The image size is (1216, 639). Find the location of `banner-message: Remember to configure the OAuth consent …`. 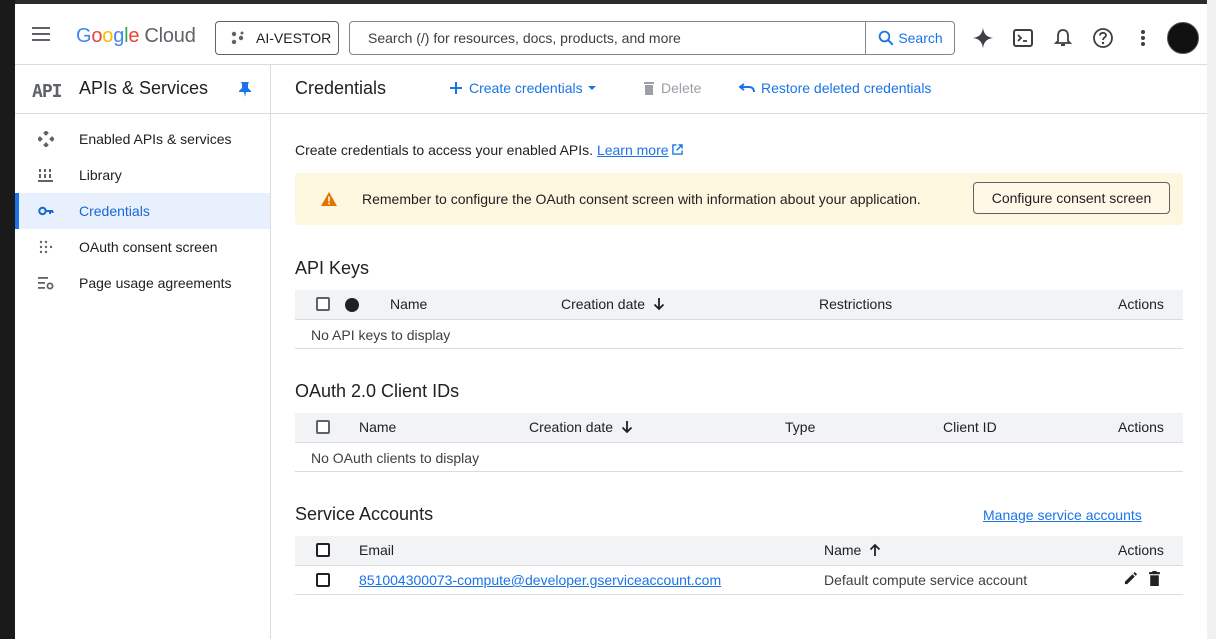

banner-message: Remember to configure the OAuth consent … is located at coordinates (641, 199).